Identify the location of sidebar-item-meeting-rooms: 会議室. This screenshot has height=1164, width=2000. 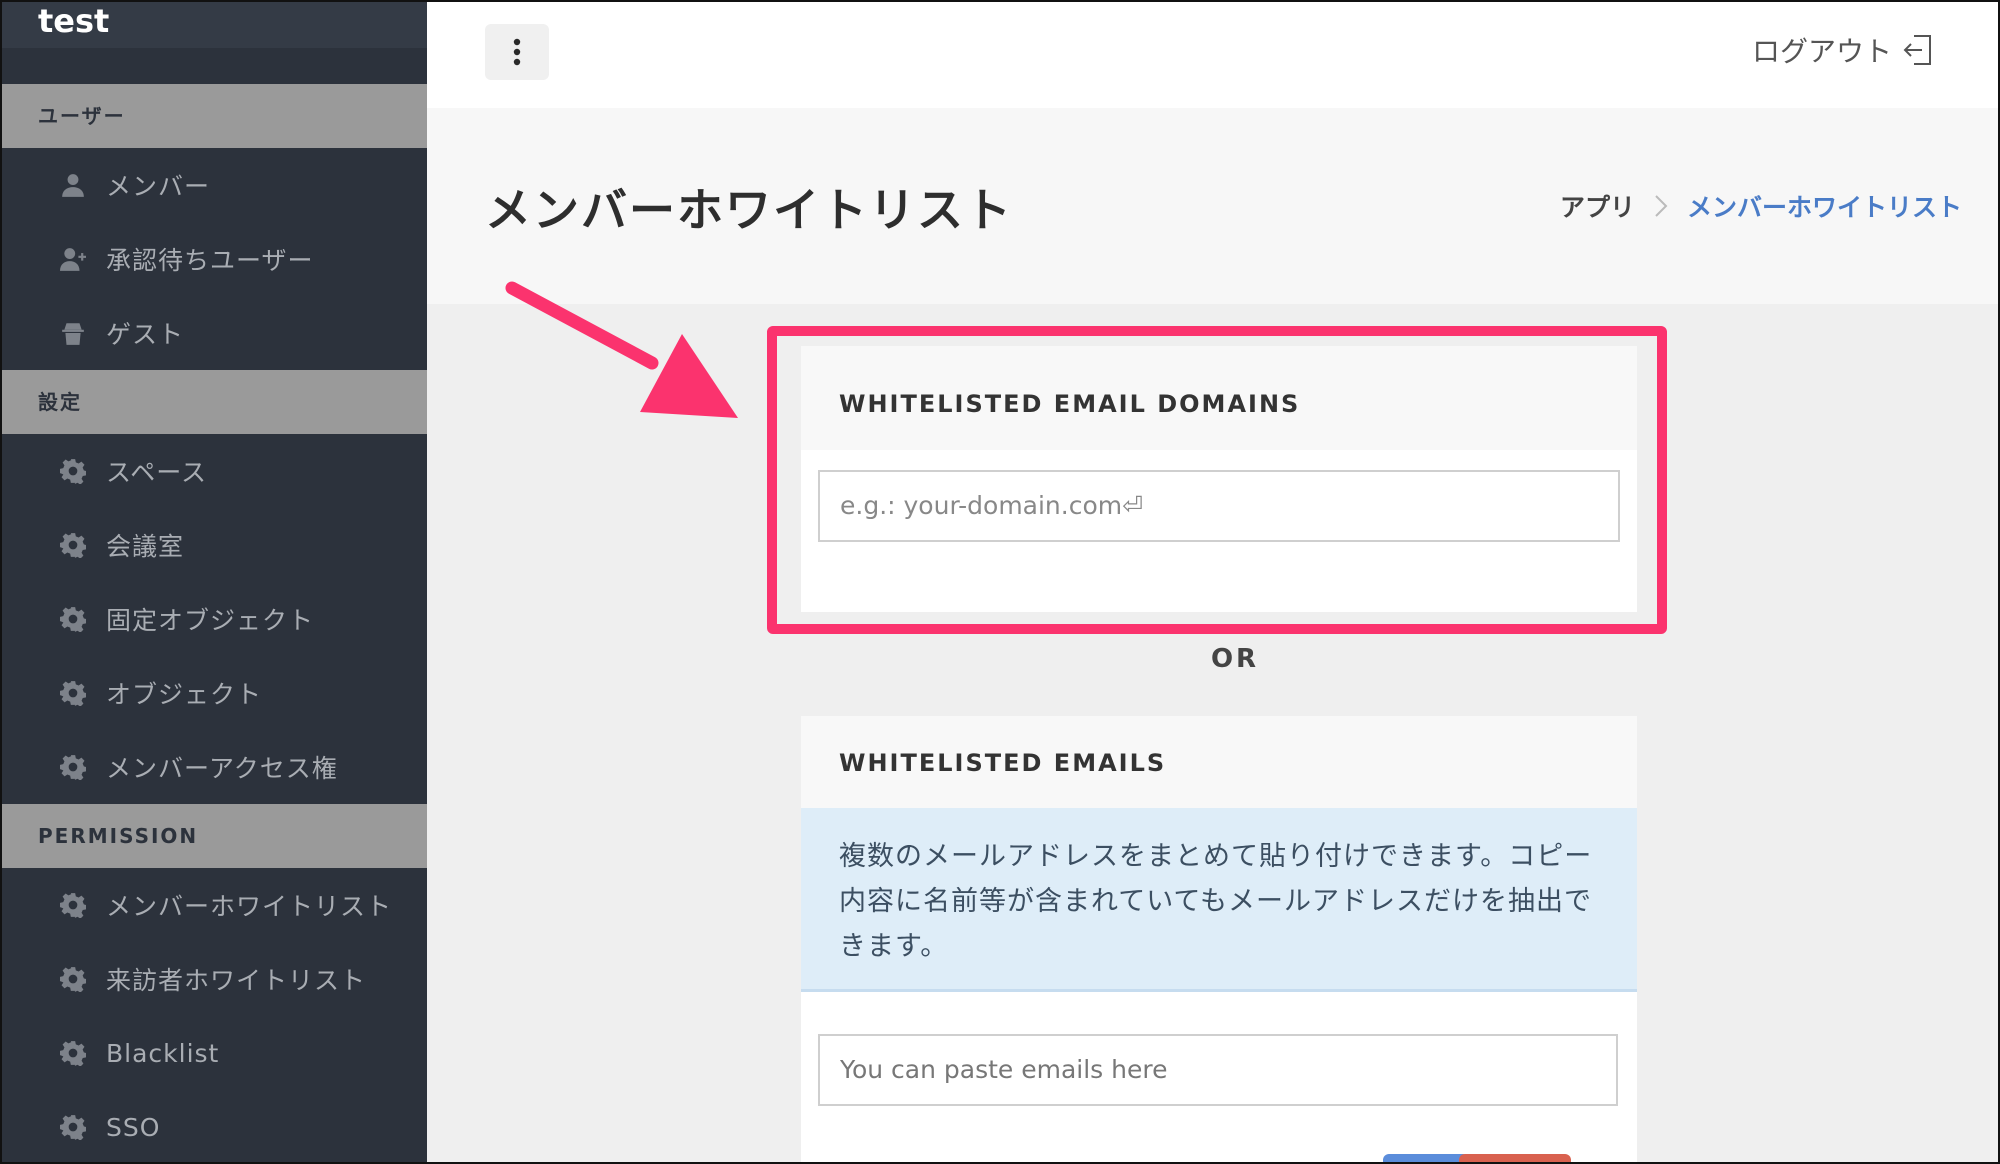
(214, 545).